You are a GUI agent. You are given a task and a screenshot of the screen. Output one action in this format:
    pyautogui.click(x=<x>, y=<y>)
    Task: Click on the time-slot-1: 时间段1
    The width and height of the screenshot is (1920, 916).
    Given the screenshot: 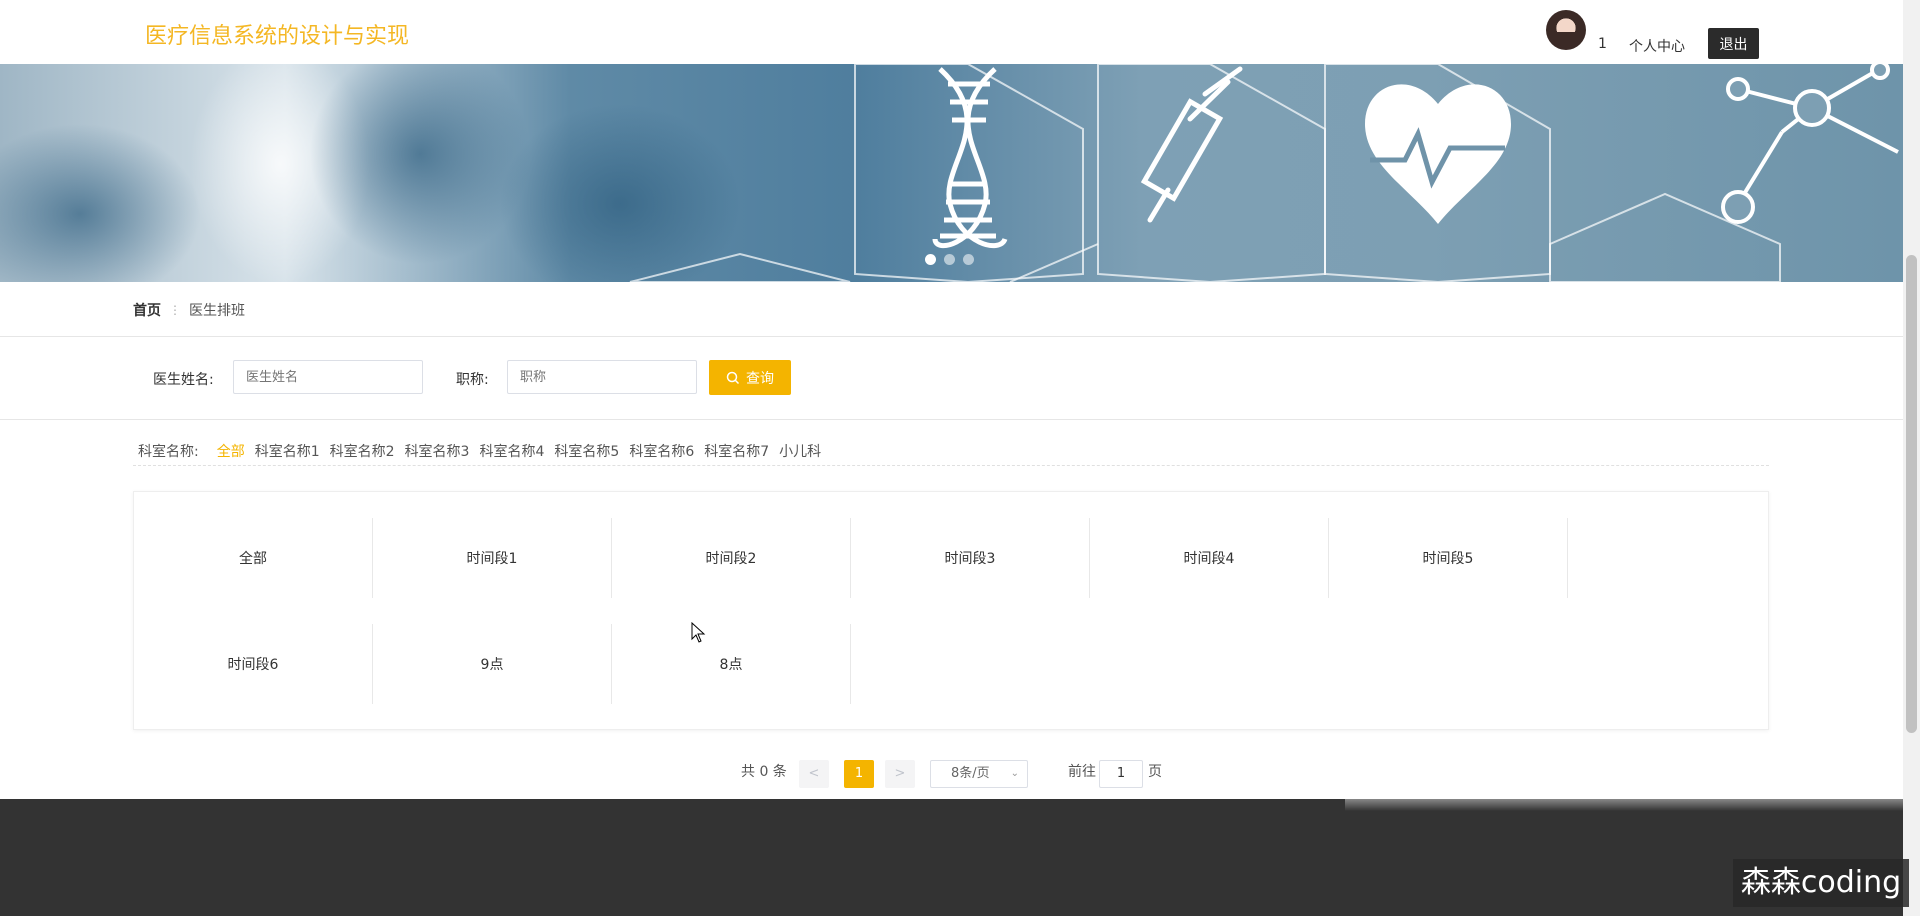 What is the action you would take?
    pyautogui.click(x=492, y=558)
    